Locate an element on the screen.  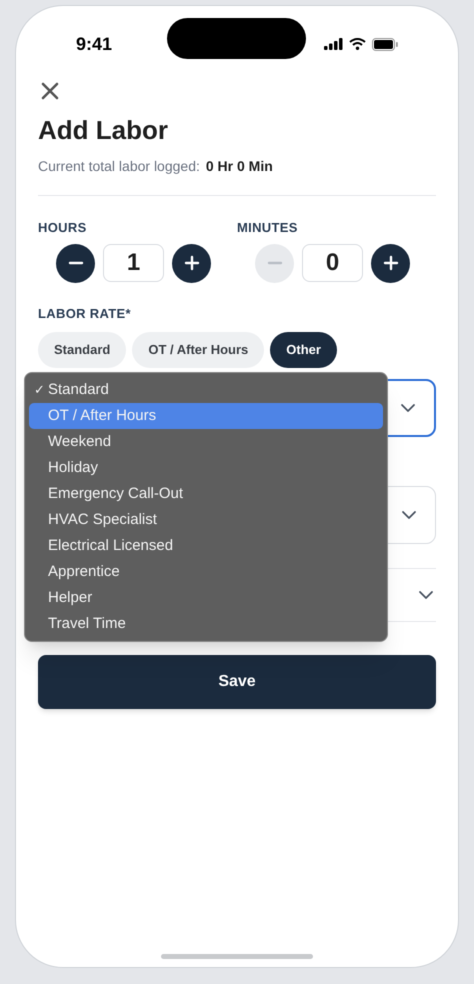
stepper-label: HOURS is located at coordinates (63, 228).